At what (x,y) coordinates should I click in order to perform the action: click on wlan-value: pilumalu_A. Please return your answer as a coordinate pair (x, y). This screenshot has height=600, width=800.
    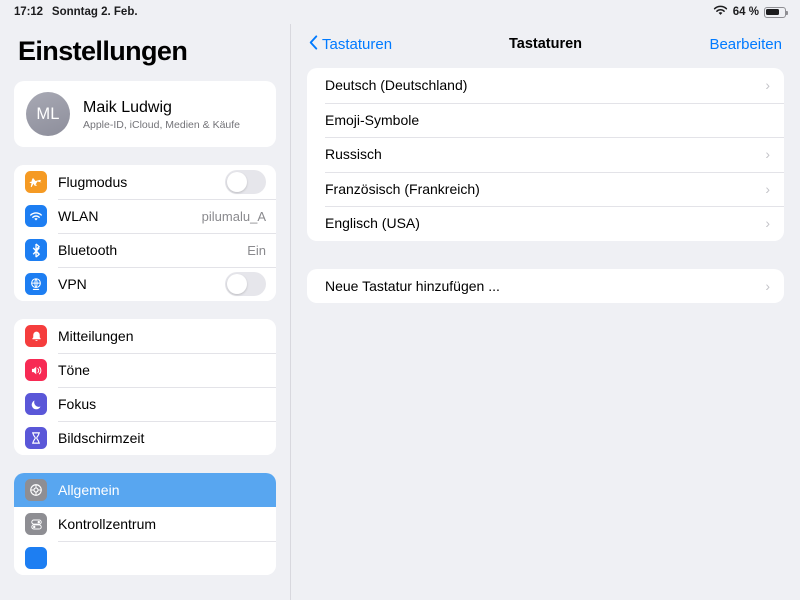
    Looking at the image, I should click on (233, 216).